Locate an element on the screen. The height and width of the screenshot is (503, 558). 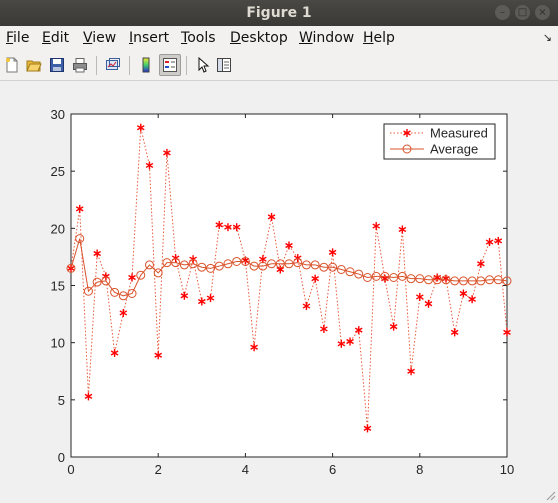
menu-view: View is located at coordinates (99, 38).